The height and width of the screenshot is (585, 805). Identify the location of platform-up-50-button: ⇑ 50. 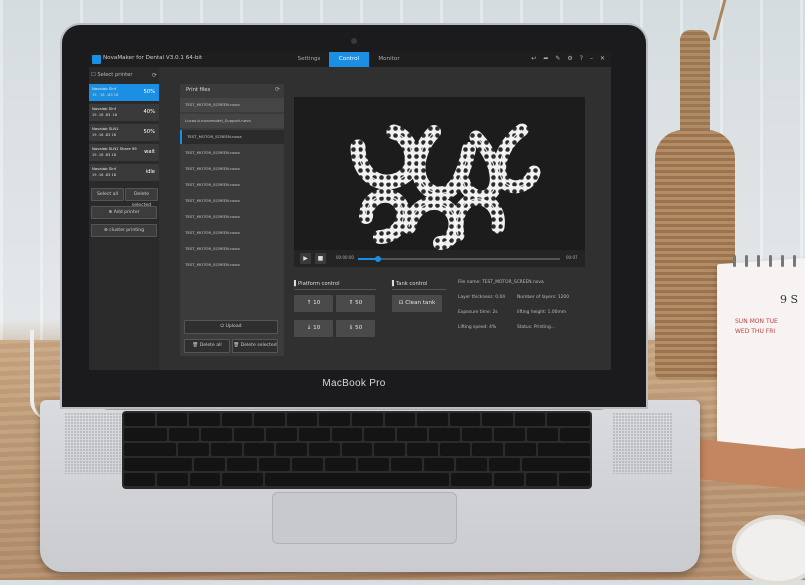
(355, 303).